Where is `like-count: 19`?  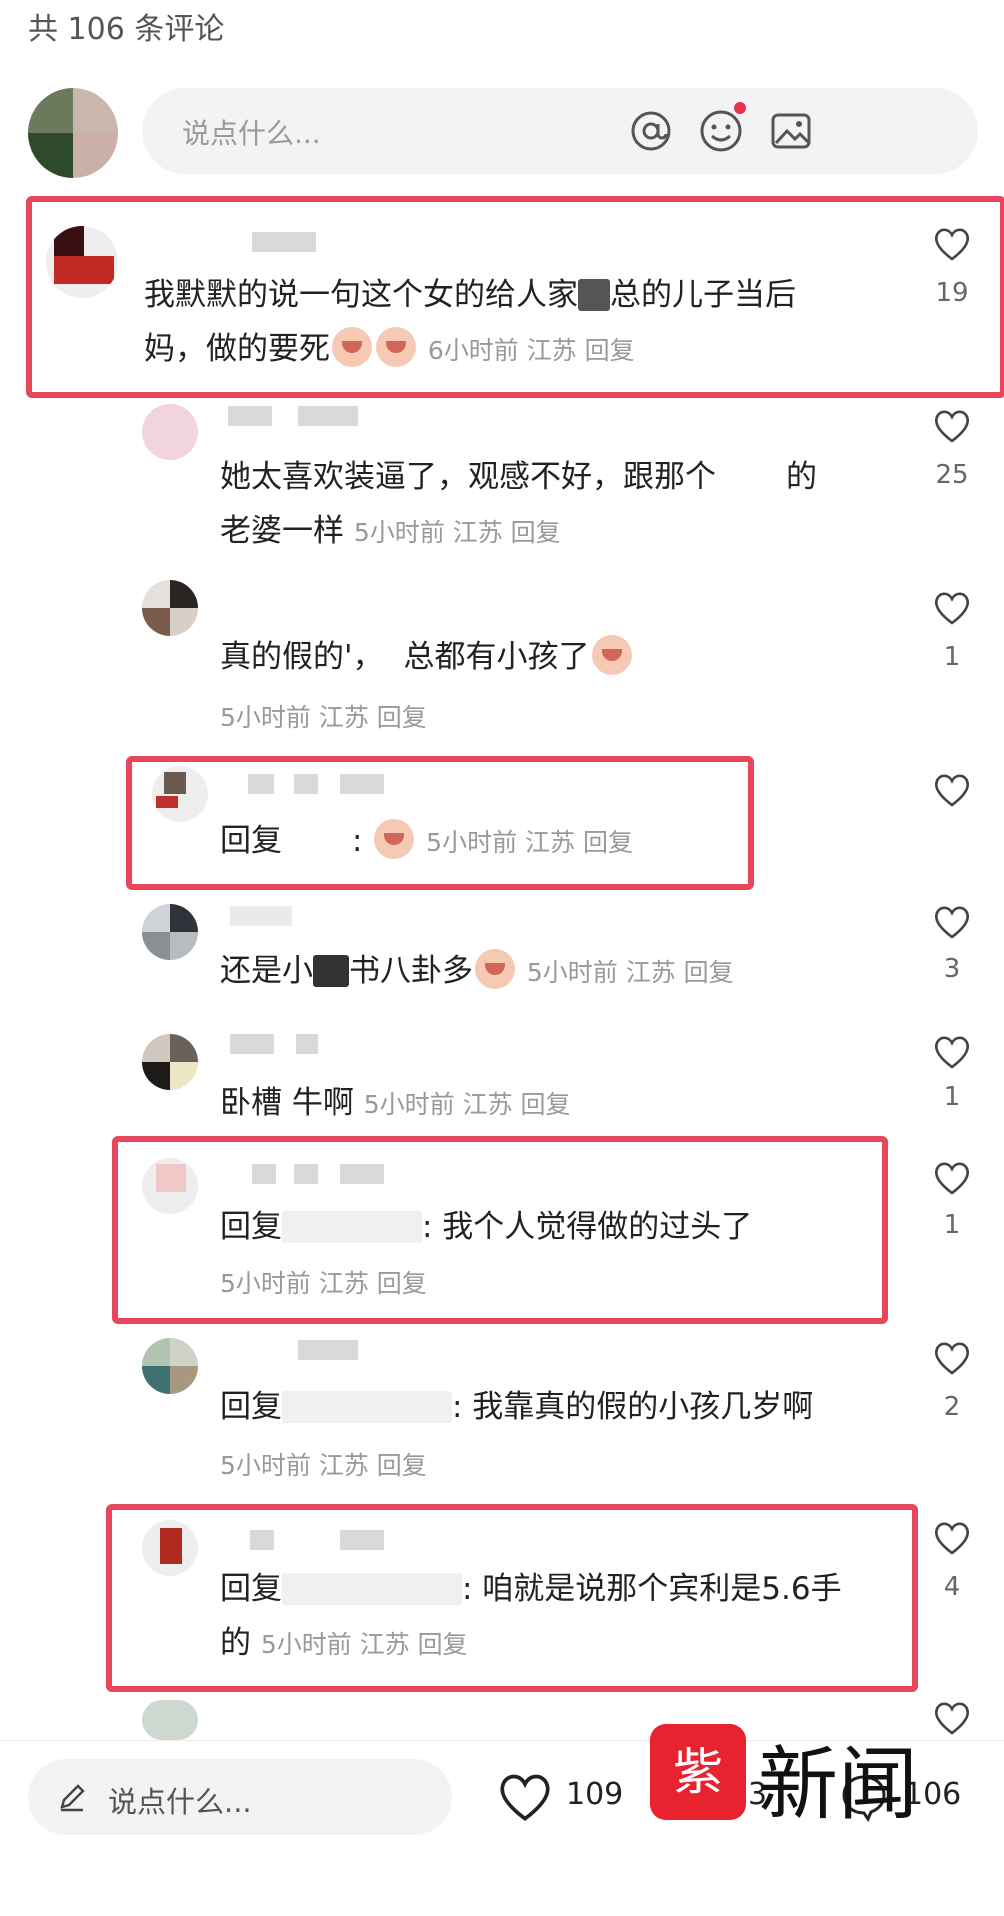 like-count: 19 is located at coordinates (952, 293).